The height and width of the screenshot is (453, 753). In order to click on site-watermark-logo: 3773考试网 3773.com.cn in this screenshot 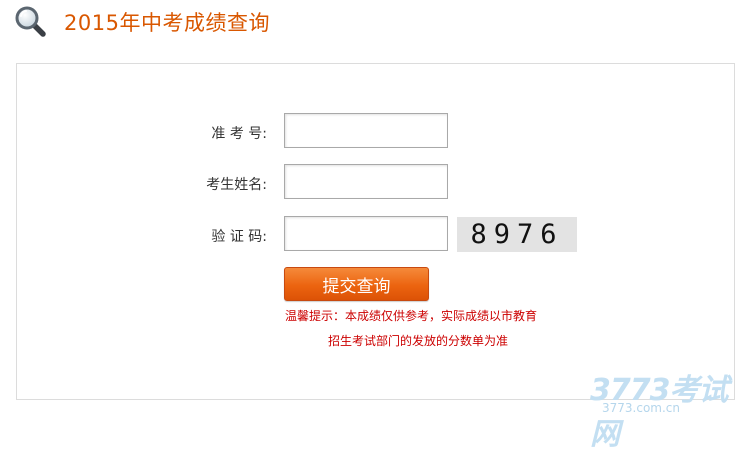, I will do `click(660, 408)`.